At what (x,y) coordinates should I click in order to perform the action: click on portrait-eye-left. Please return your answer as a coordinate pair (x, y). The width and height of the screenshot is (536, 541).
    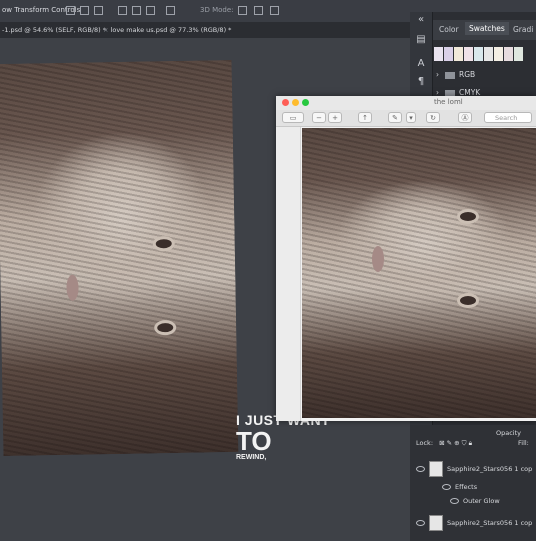
    Looking at the image, I should click on (468, 216).